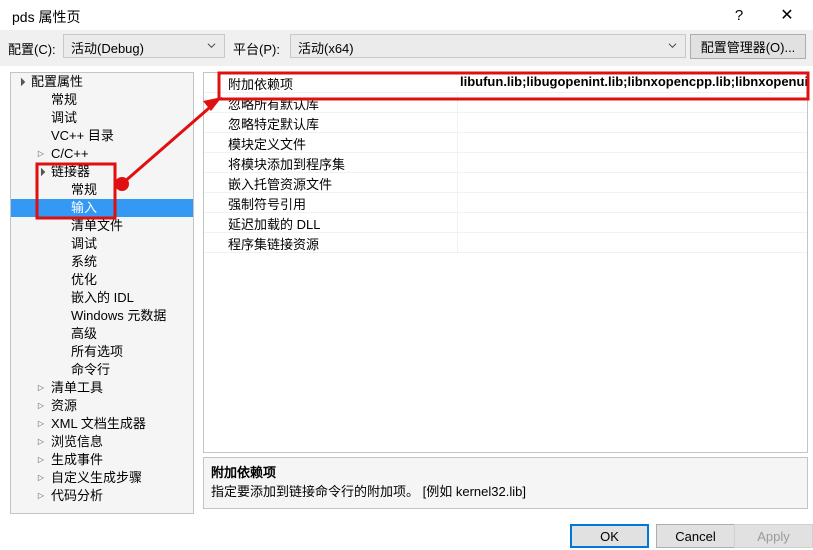 The image size is (813, 550). What do you see at coordinates (505, 243) in the screenshot?
I see `property-row: 程序集链接资源` at bounding box center [505, 243].